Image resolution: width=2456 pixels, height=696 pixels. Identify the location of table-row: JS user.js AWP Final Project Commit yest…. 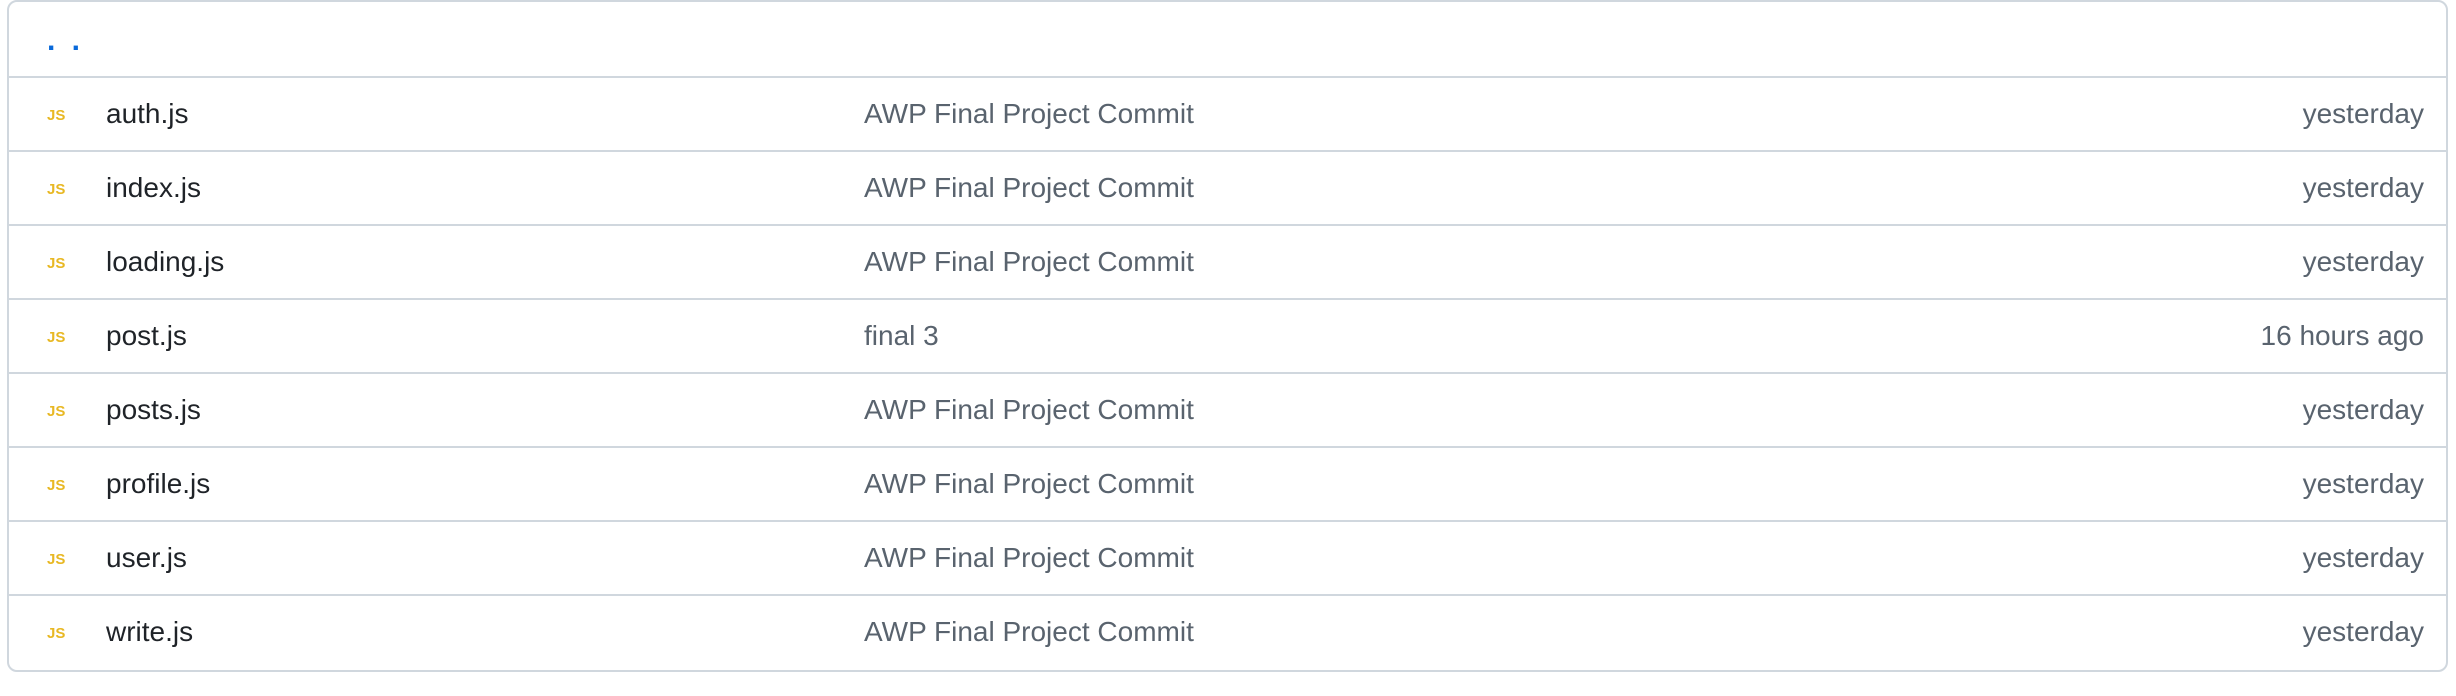
(1227, 557).